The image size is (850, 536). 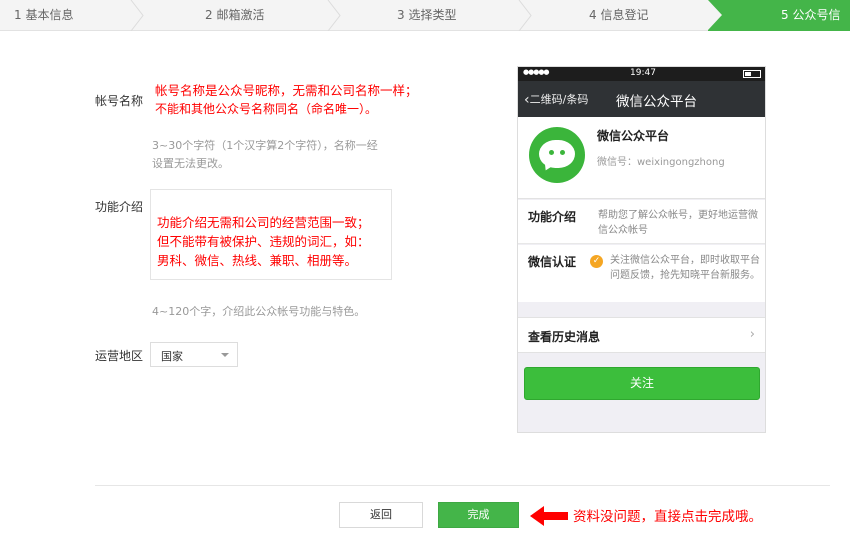 I want to click on account-name-hint-line1: 3~30个字符（1个汉字算2个字符），名称一经, so click(x=265, y=145).